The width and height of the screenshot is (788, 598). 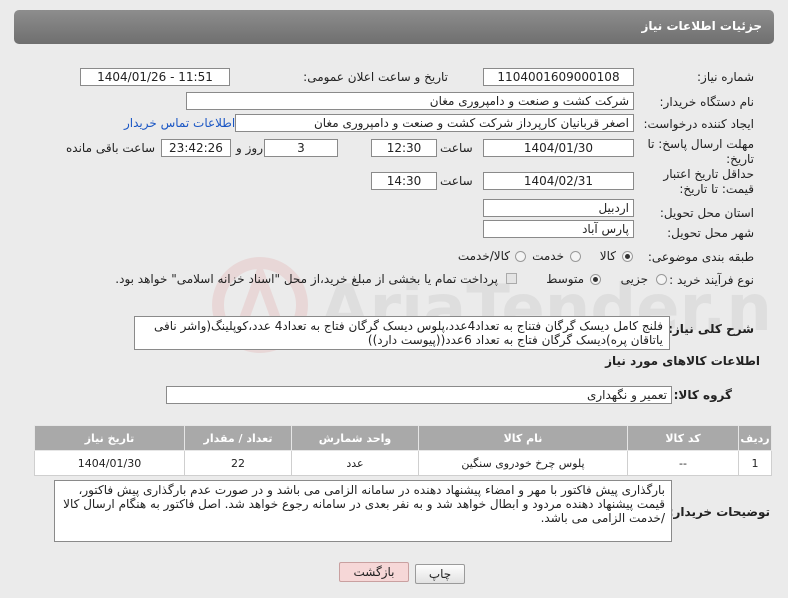 What do you see at coordinates (548, 256) in the screenshot?
I see `category-option-service: خدمت` at bounding box center [548, 256].